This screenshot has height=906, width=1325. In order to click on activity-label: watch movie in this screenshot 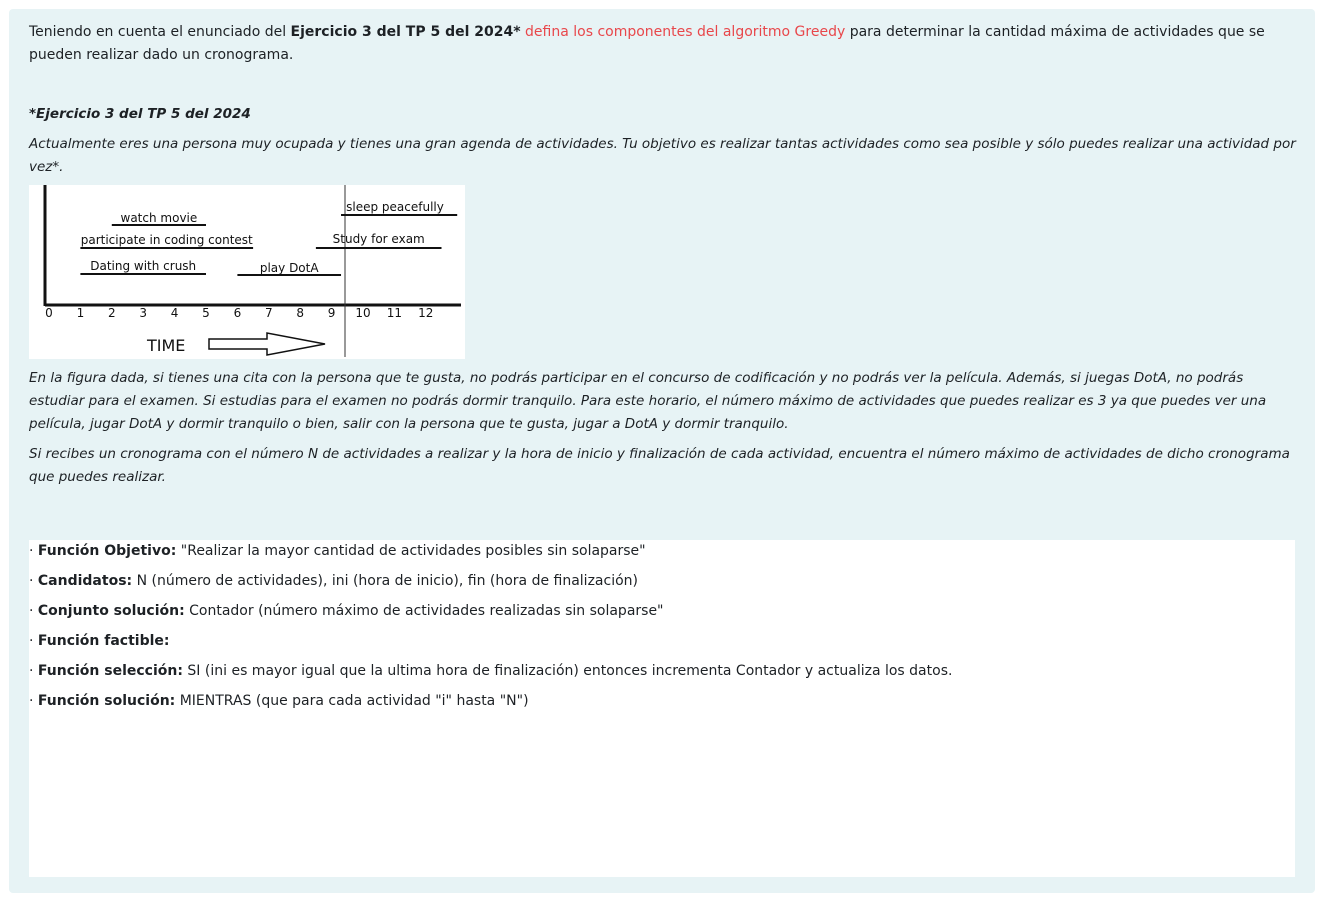, I will do `click(159, 218)`.